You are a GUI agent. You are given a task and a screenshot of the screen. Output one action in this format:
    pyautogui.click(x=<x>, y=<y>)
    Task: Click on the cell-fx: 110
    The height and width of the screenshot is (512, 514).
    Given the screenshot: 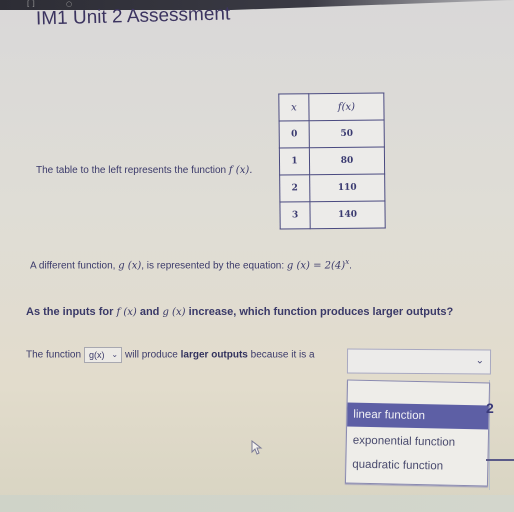 What is the action you would take?
    pyautogui.click(x=347, y=187)
    